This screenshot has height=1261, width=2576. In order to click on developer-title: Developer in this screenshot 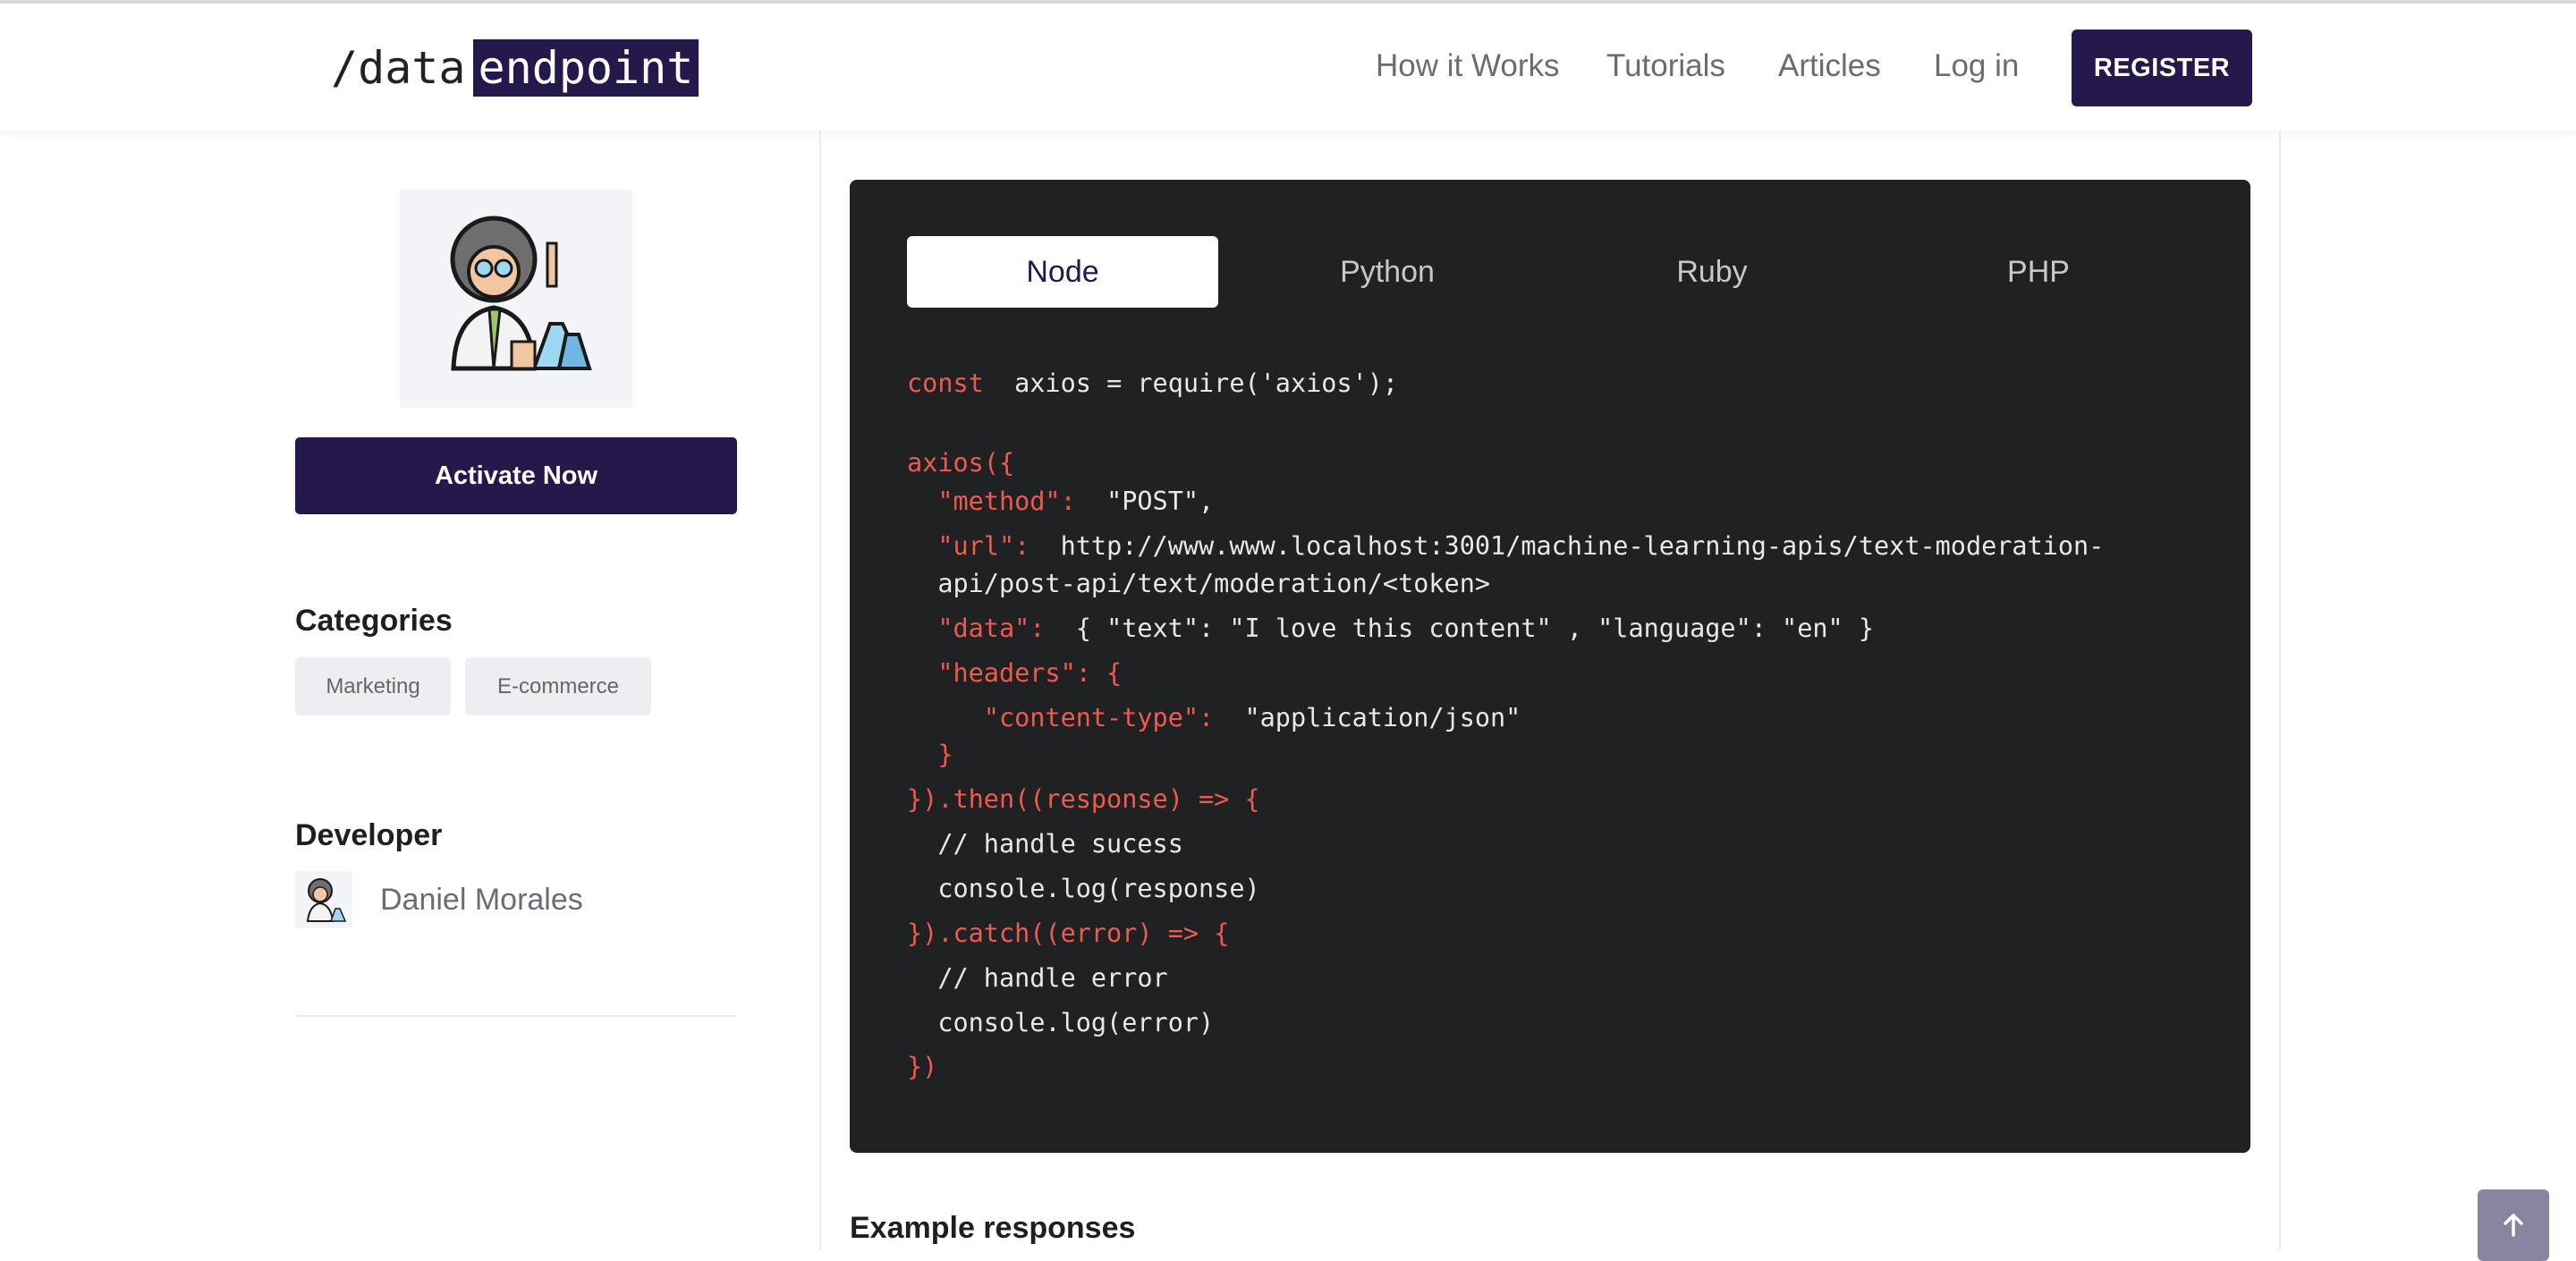, I will do `click(369, 835)`.